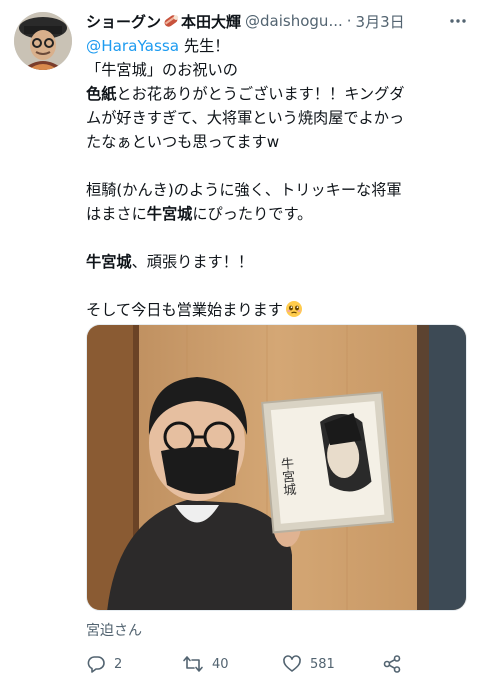 This screenshot has height=684, width=480. Describe the element at coordinates (118, 664) in the screenshot. I see `reply-count: 2` at that location.